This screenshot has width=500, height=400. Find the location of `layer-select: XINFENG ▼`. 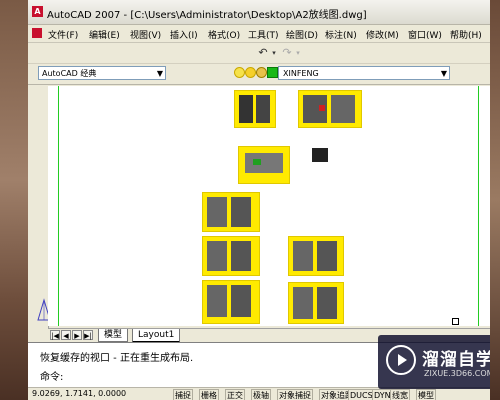

layer-select: XINFENG ▼ is located at coordinates (364, 73).